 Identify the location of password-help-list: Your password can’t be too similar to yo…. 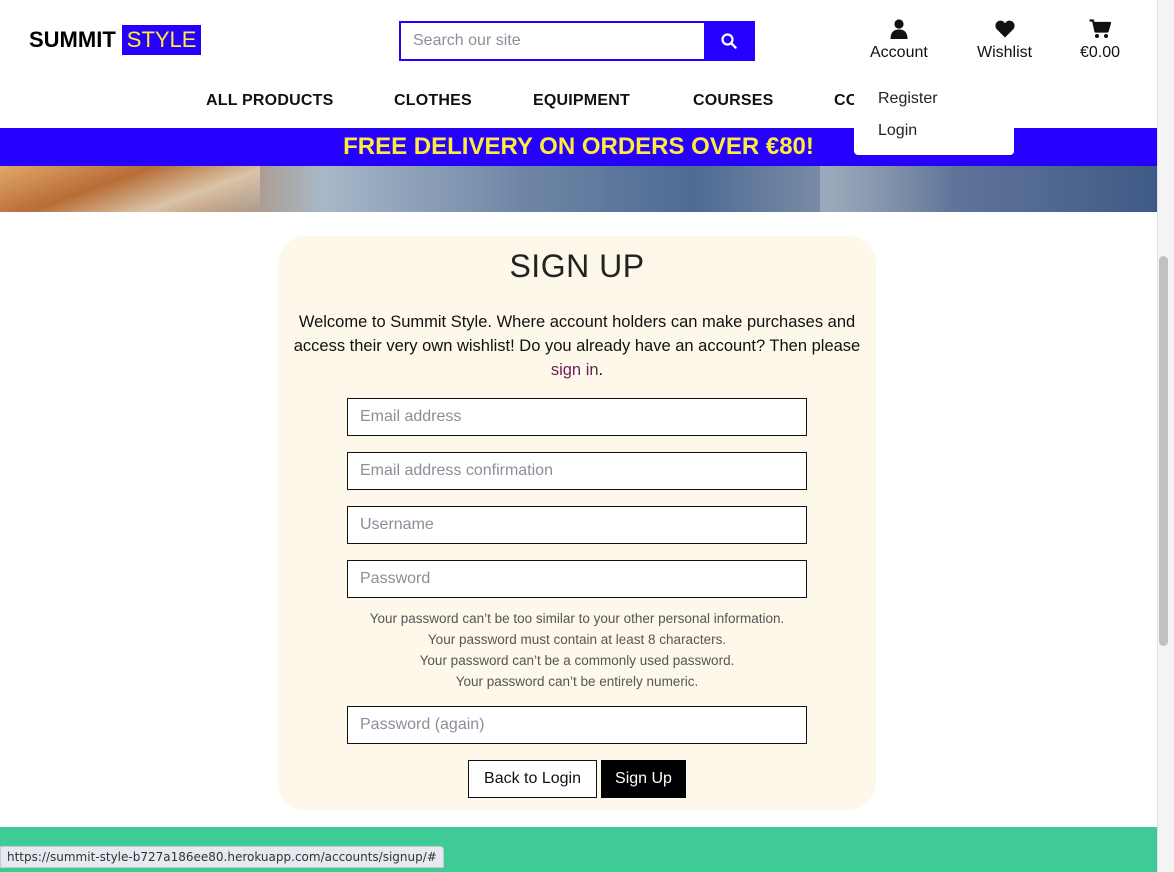
(577, 650).